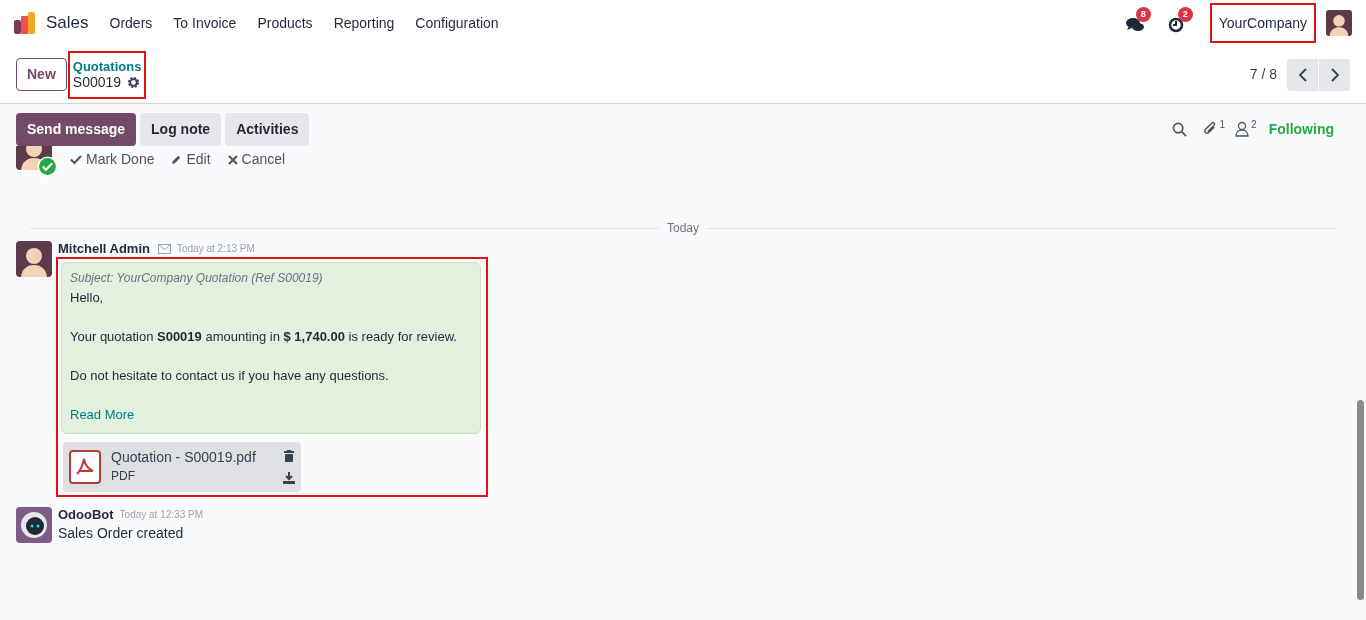 The width and height of the screenshot is (1366, 620). I want to click on pager-value: 7 / 8, so click(1263, 74).